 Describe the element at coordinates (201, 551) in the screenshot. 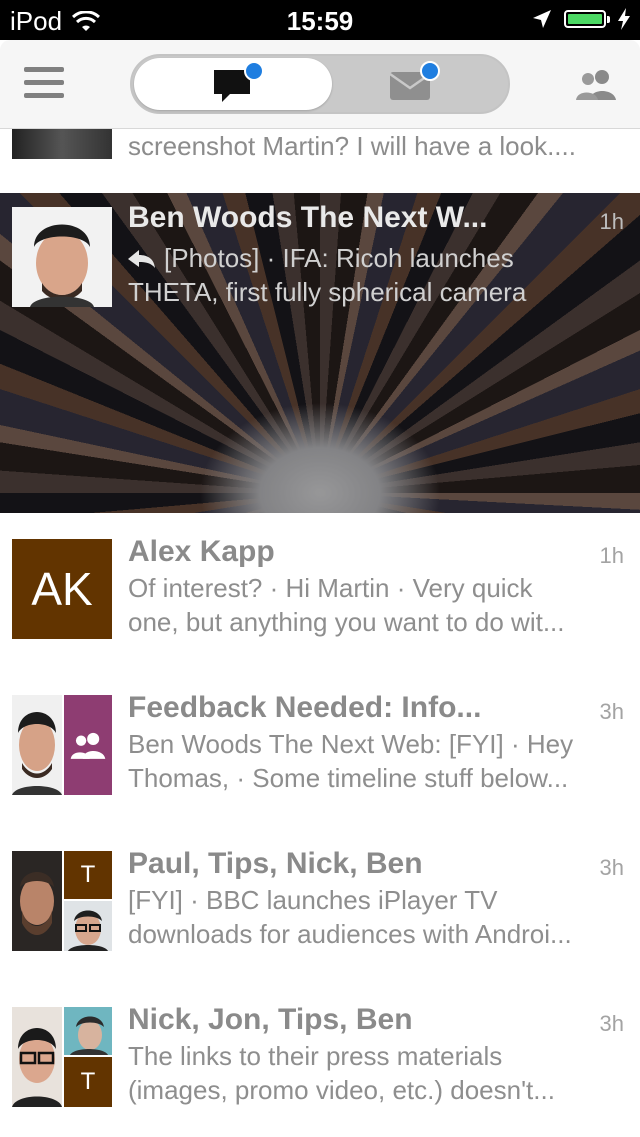

I see `sender-name: Alex Kapp` at that location.